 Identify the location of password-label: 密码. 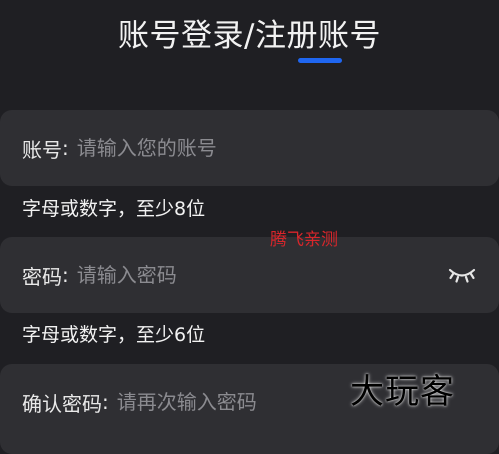
(42, 276).